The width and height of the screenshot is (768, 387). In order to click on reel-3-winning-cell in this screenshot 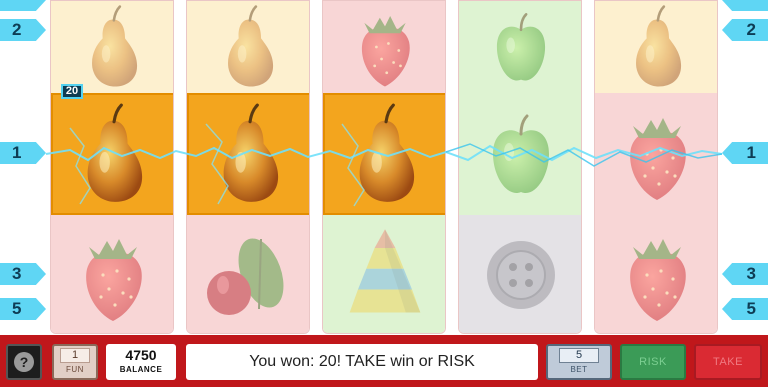, I will do `click(384, 154)`.